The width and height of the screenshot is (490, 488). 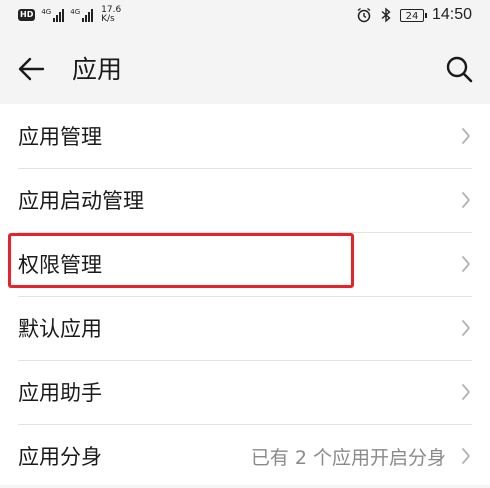 What do you see at coordinates (364, 15) in the screenshot?
I see `alarm-icon` at bounding box center [364, 15].